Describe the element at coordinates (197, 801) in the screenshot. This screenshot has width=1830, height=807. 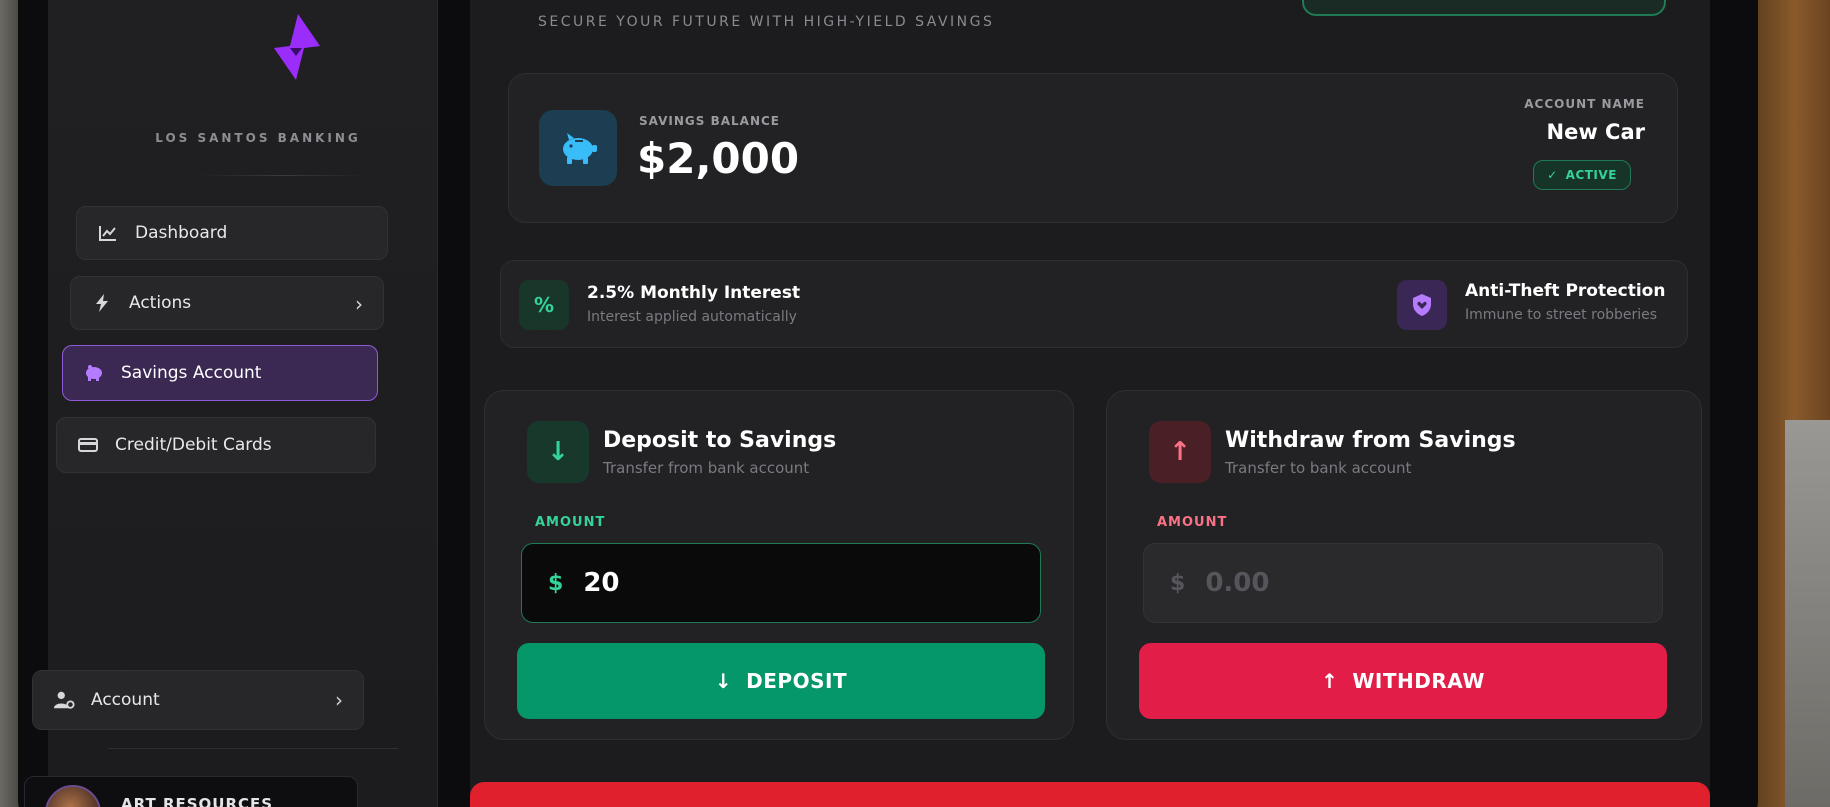
I see `art-resources-label: ART RESOURCES` at that location.